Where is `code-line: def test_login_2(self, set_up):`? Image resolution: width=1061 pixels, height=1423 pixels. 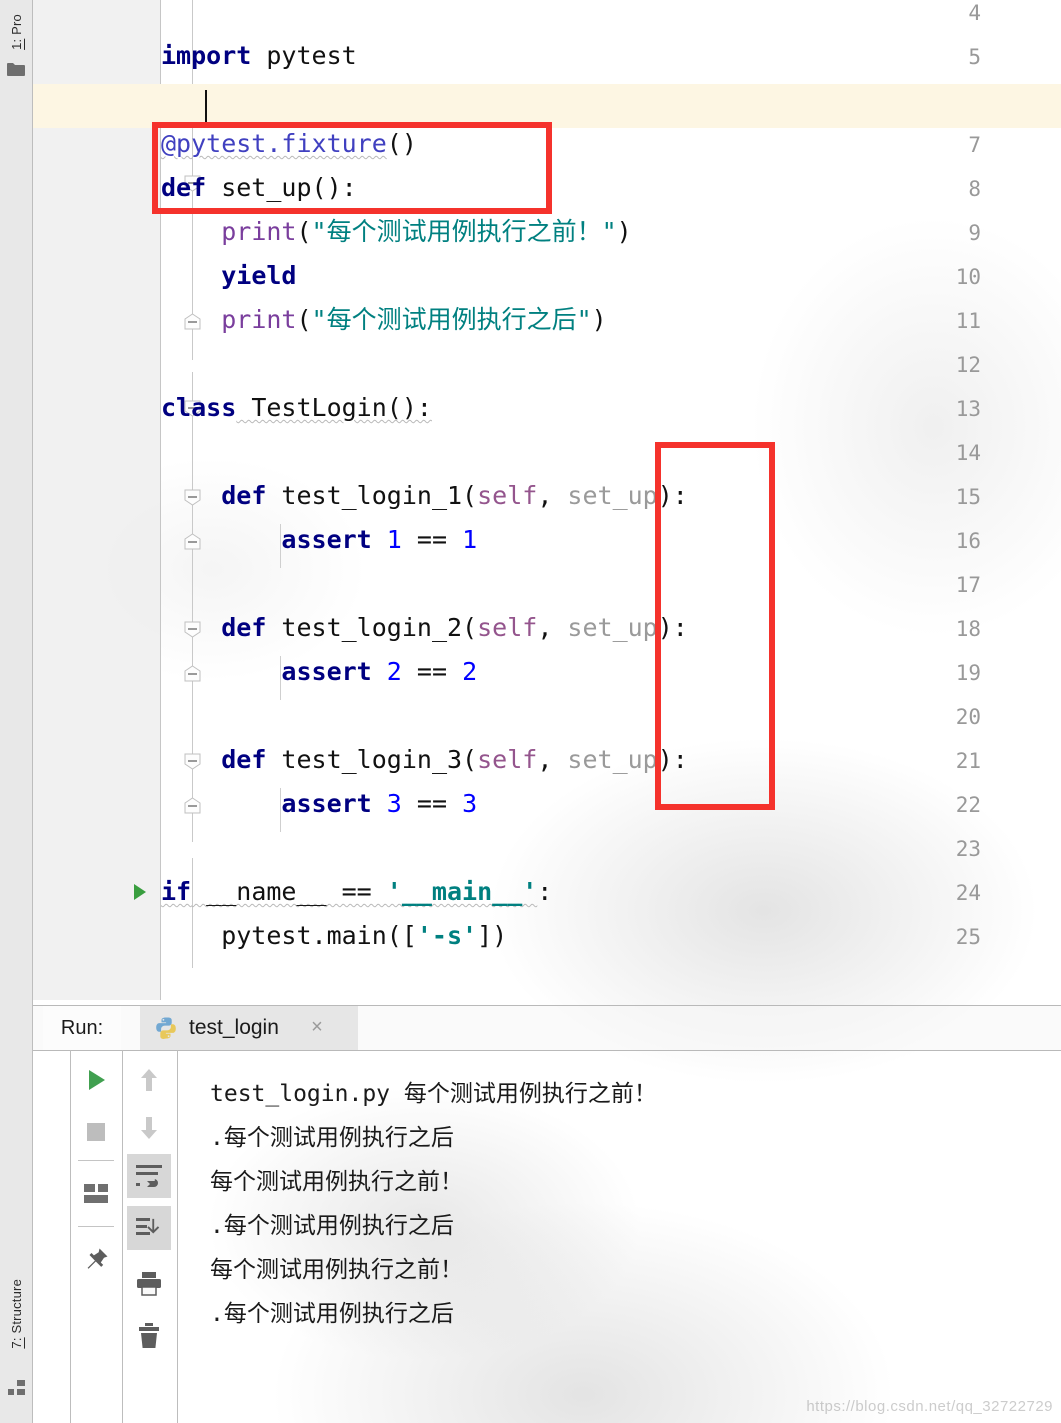
code-line: def test_login_2(self, set_up): is located at coordinates (611, 628).